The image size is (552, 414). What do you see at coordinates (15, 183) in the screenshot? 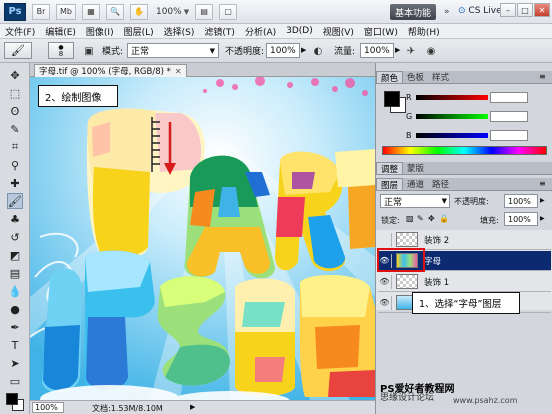
I see `healing-brush-icon: ✚` at bounding box center [15, 183].